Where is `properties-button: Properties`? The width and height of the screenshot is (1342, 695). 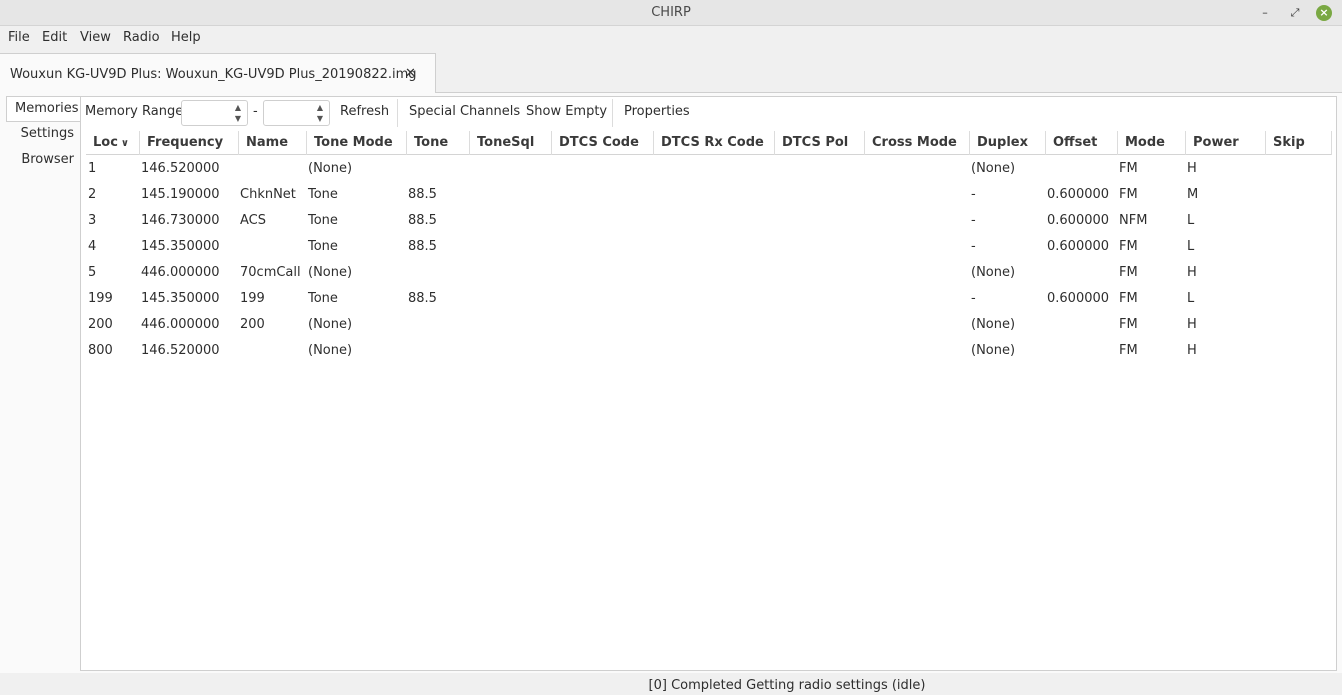 properties-button: Properties is located at coordinates (657, 111).